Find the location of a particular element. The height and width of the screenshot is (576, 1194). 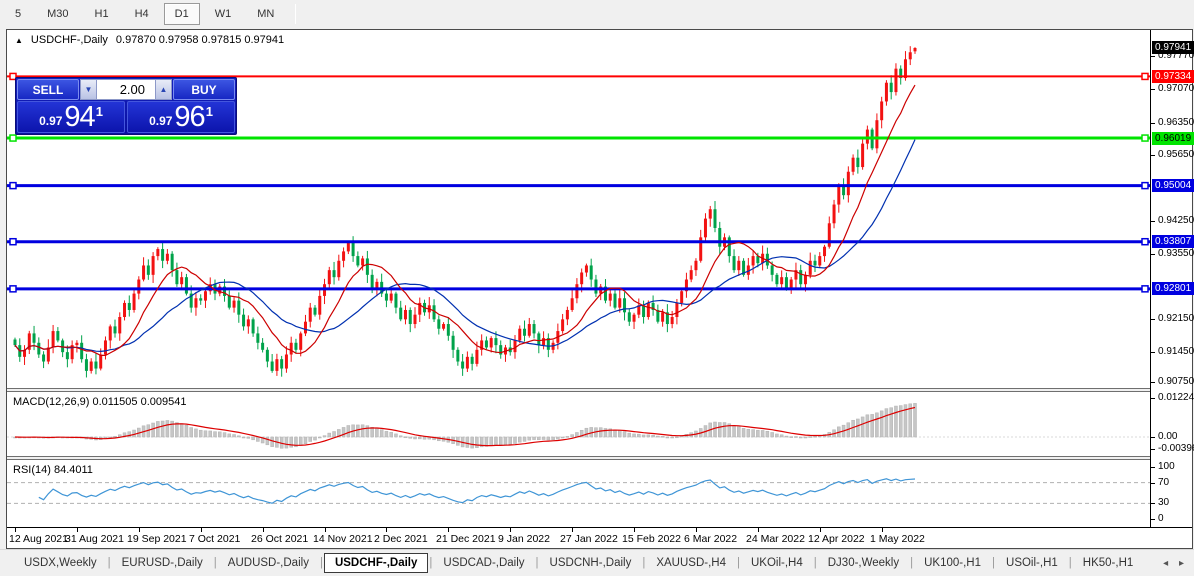

collapse-triangle-icon: ▲ is located at coordinates (19, 40).